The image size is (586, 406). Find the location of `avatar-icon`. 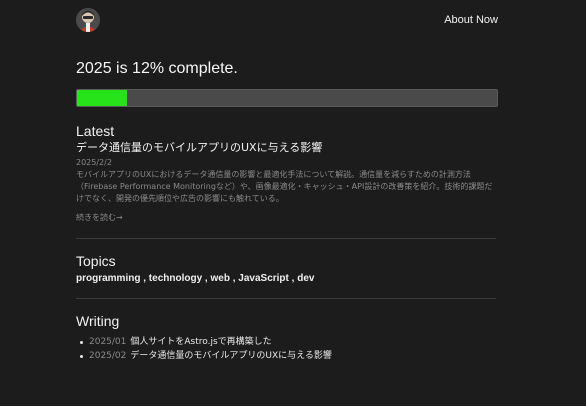

avatar-icon is located at coordinates (88, 20).